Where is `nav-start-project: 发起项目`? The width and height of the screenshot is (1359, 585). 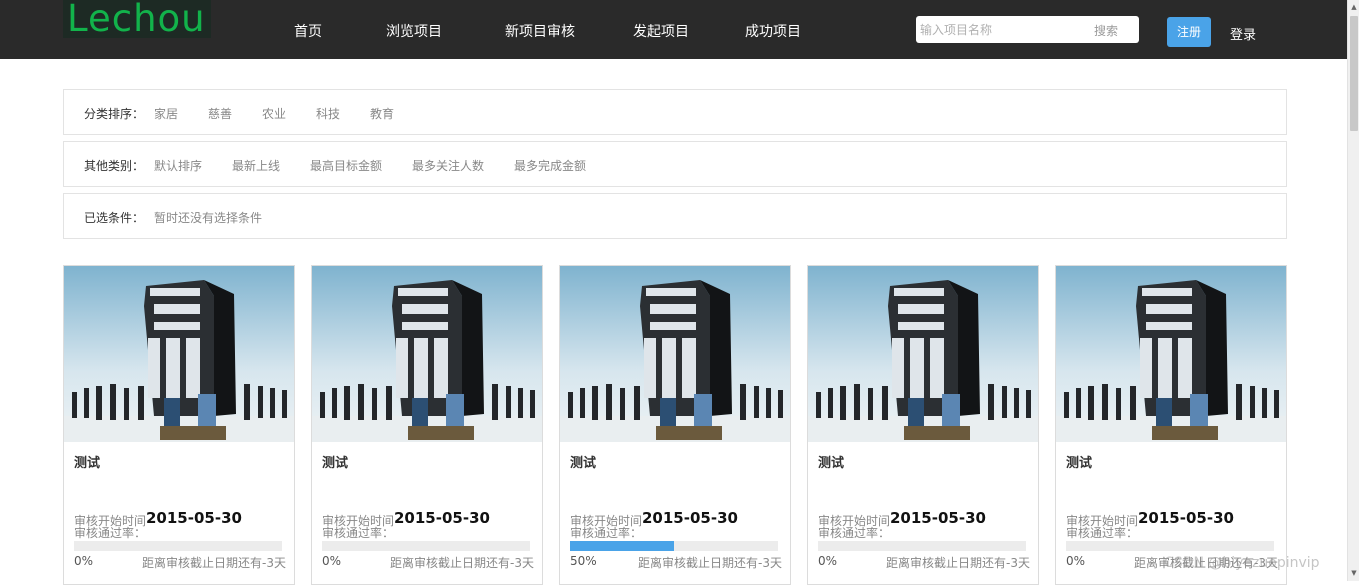 nav-start-project: 发起项目 is located at coordinates (661, 31).